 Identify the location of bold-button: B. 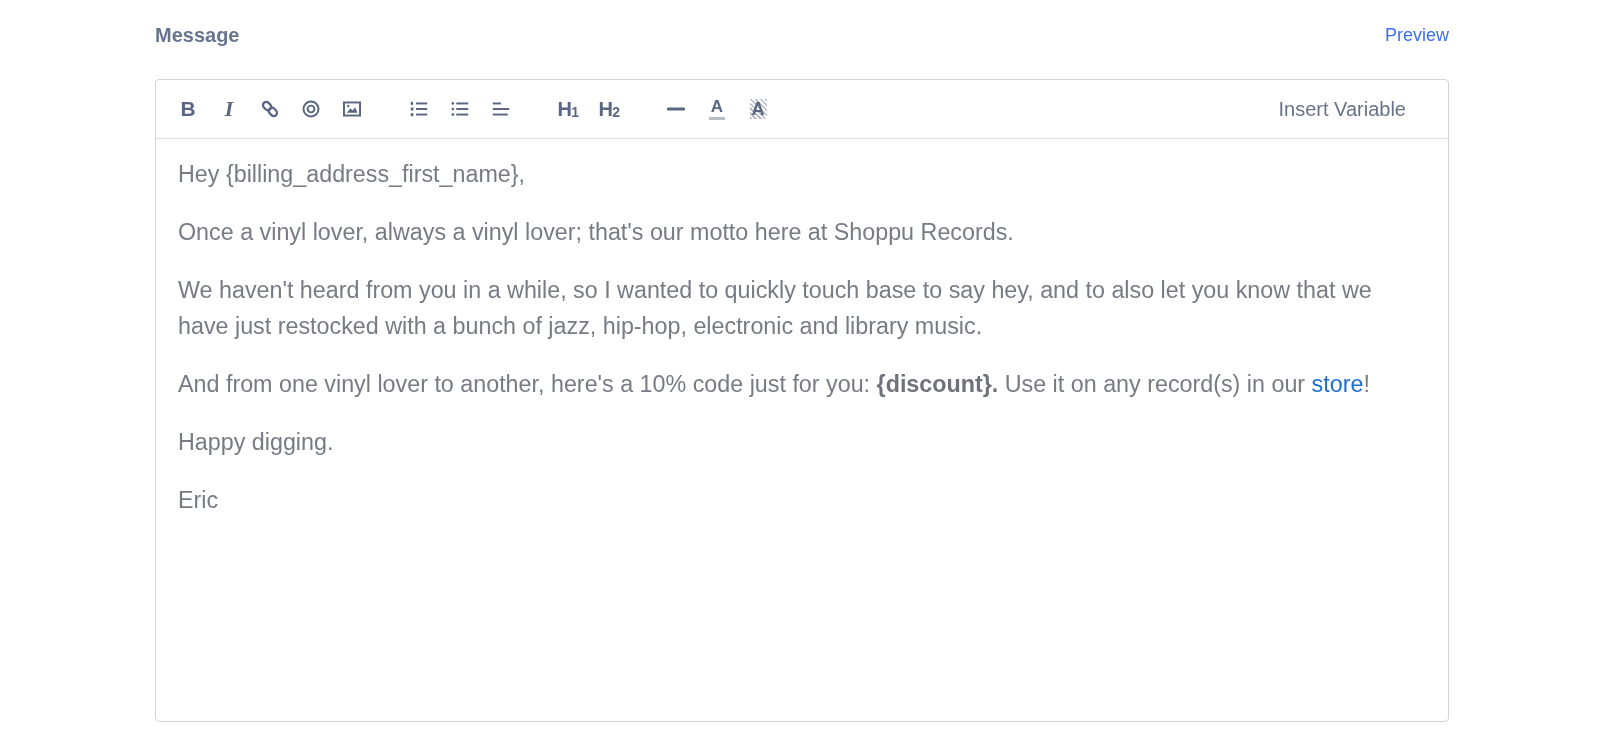
(188, 109).